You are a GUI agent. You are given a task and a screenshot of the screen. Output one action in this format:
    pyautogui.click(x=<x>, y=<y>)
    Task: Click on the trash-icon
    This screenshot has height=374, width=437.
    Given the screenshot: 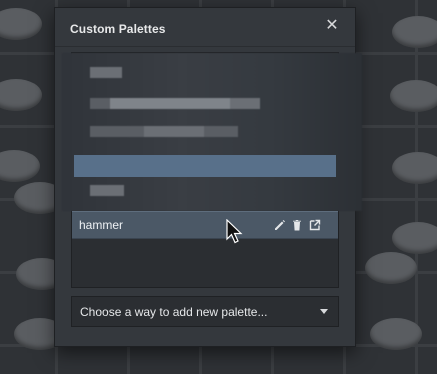 What is the action you would take?
    pyautogui.click(x=297, y=225)
    